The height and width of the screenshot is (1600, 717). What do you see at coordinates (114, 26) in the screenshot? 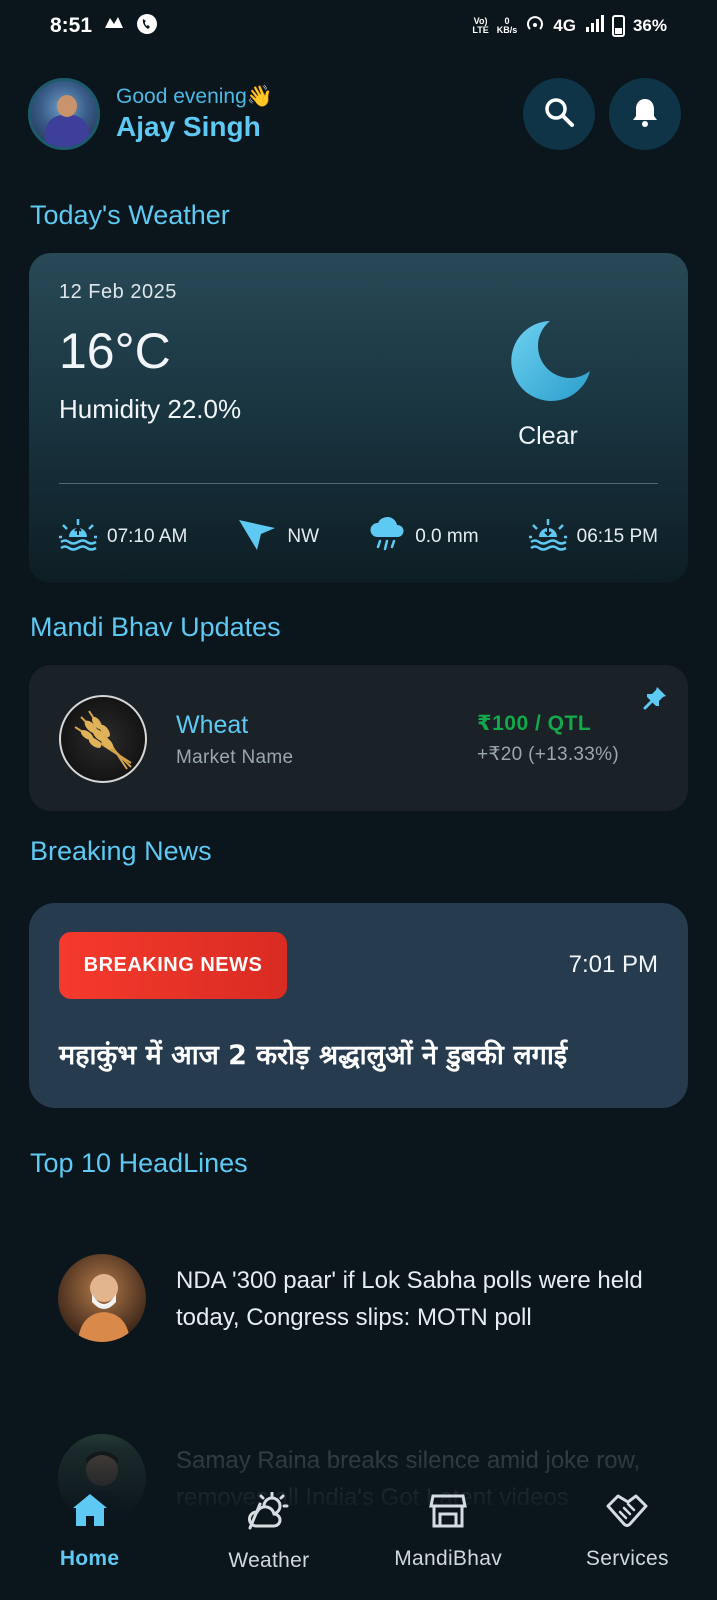
I see `notification-app-icon` at bounding box center [114, 26].